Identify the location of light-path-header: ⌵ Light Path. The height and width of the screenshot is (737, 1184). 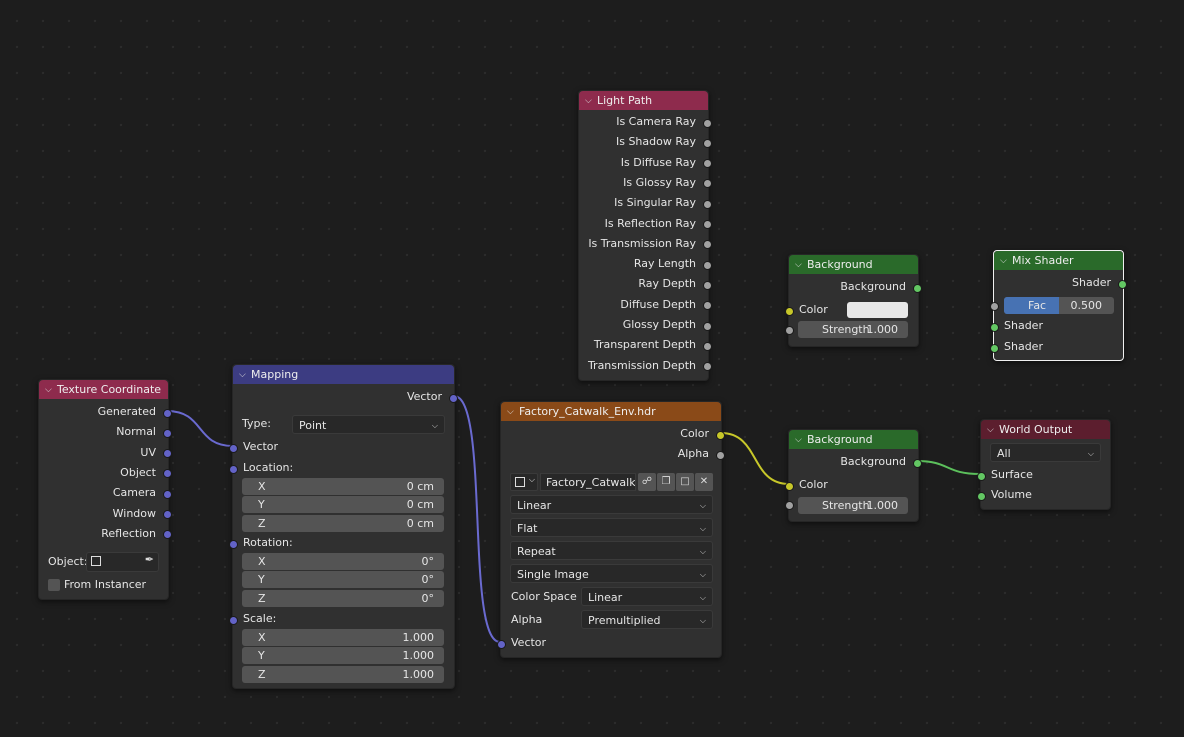
(643, 100).